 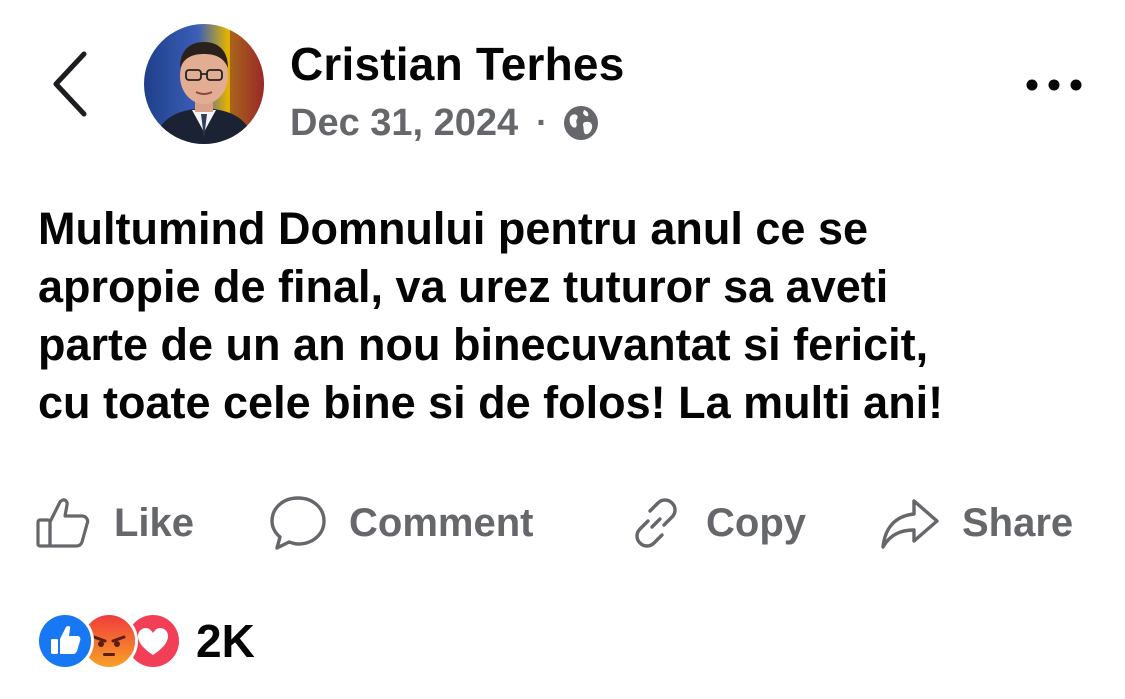 What do you see at coordinates (404, 123) in the screenshot?
I see `post-date: Dec 31, 2024` at bounding box center [404, 123].